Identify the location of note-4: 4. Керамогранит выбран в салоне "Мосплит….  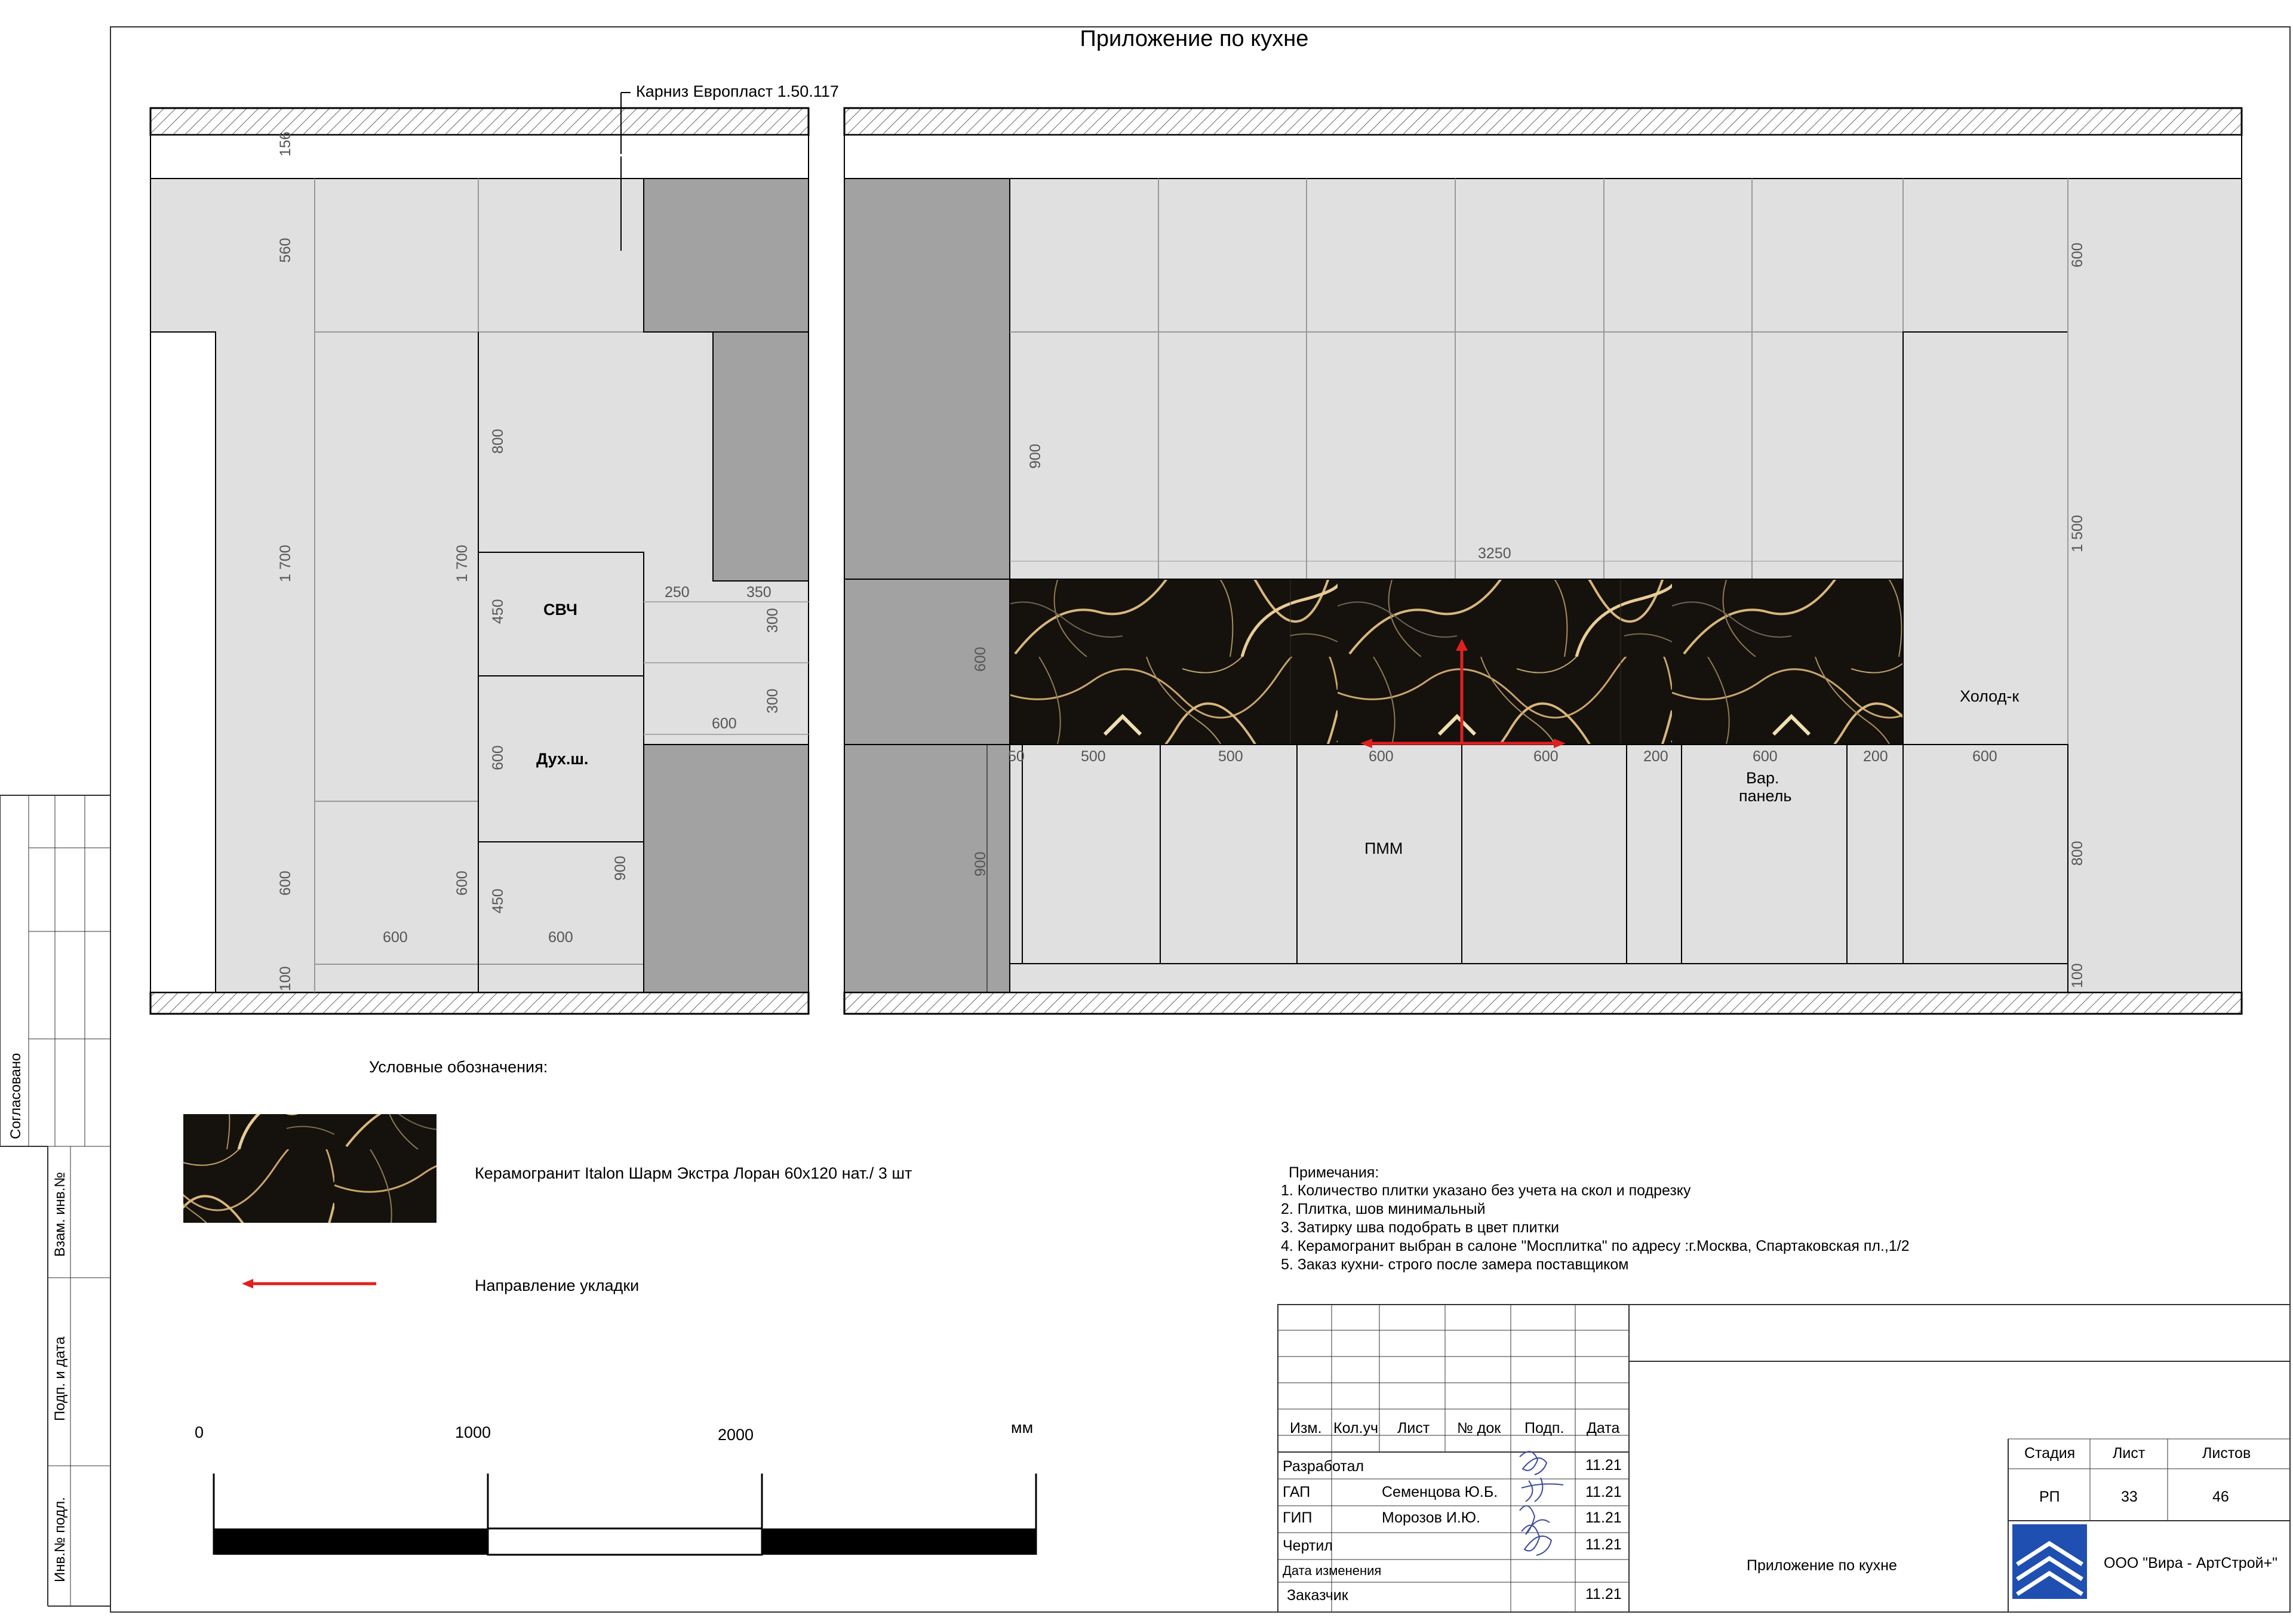
(1596, 1246).